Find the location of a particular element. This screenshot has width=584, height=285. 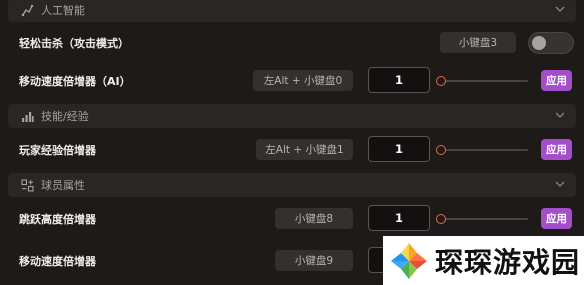

row-ai-speed: 移动速度倍增器（AI） 左Alt + 小键盘0 1 应用 is located at coordinates (292, 81).